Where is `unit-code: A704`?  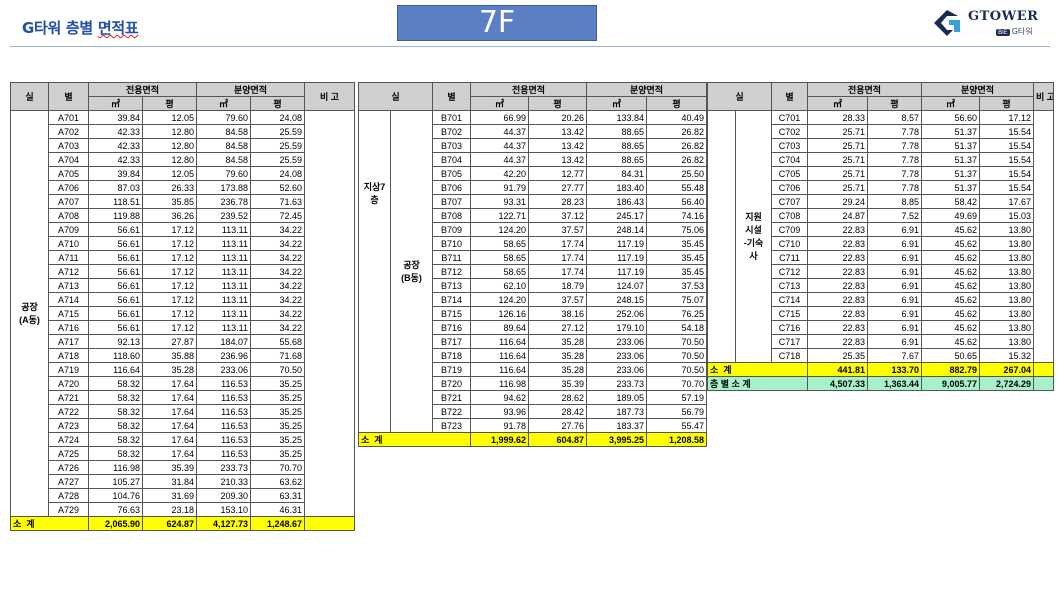
unit-code: A704 is located at coordinates (68, 159).